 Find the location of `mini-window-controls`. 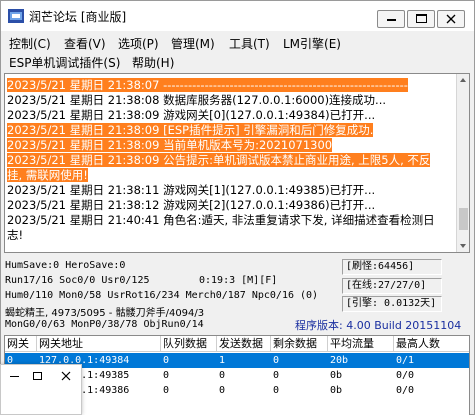

mini-window-controls is located at coordinates (41, 389).